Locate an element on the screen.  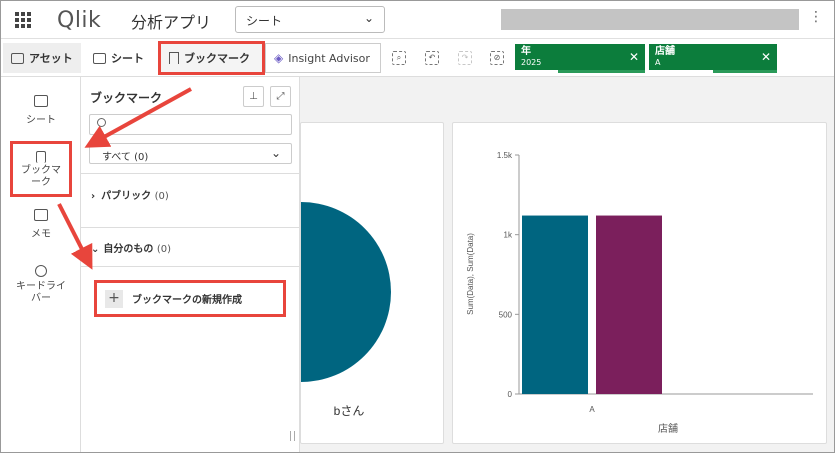
nav-label: メモ is located at coordinates (41, 234).